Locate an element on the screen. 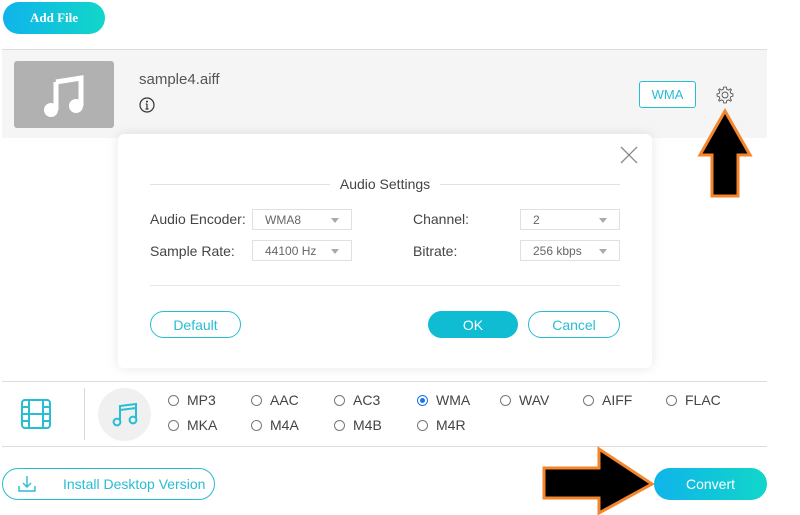 The width and height of the screenshot is (800, 515). format-option-label: WAV is located at coordinates (534, 400).